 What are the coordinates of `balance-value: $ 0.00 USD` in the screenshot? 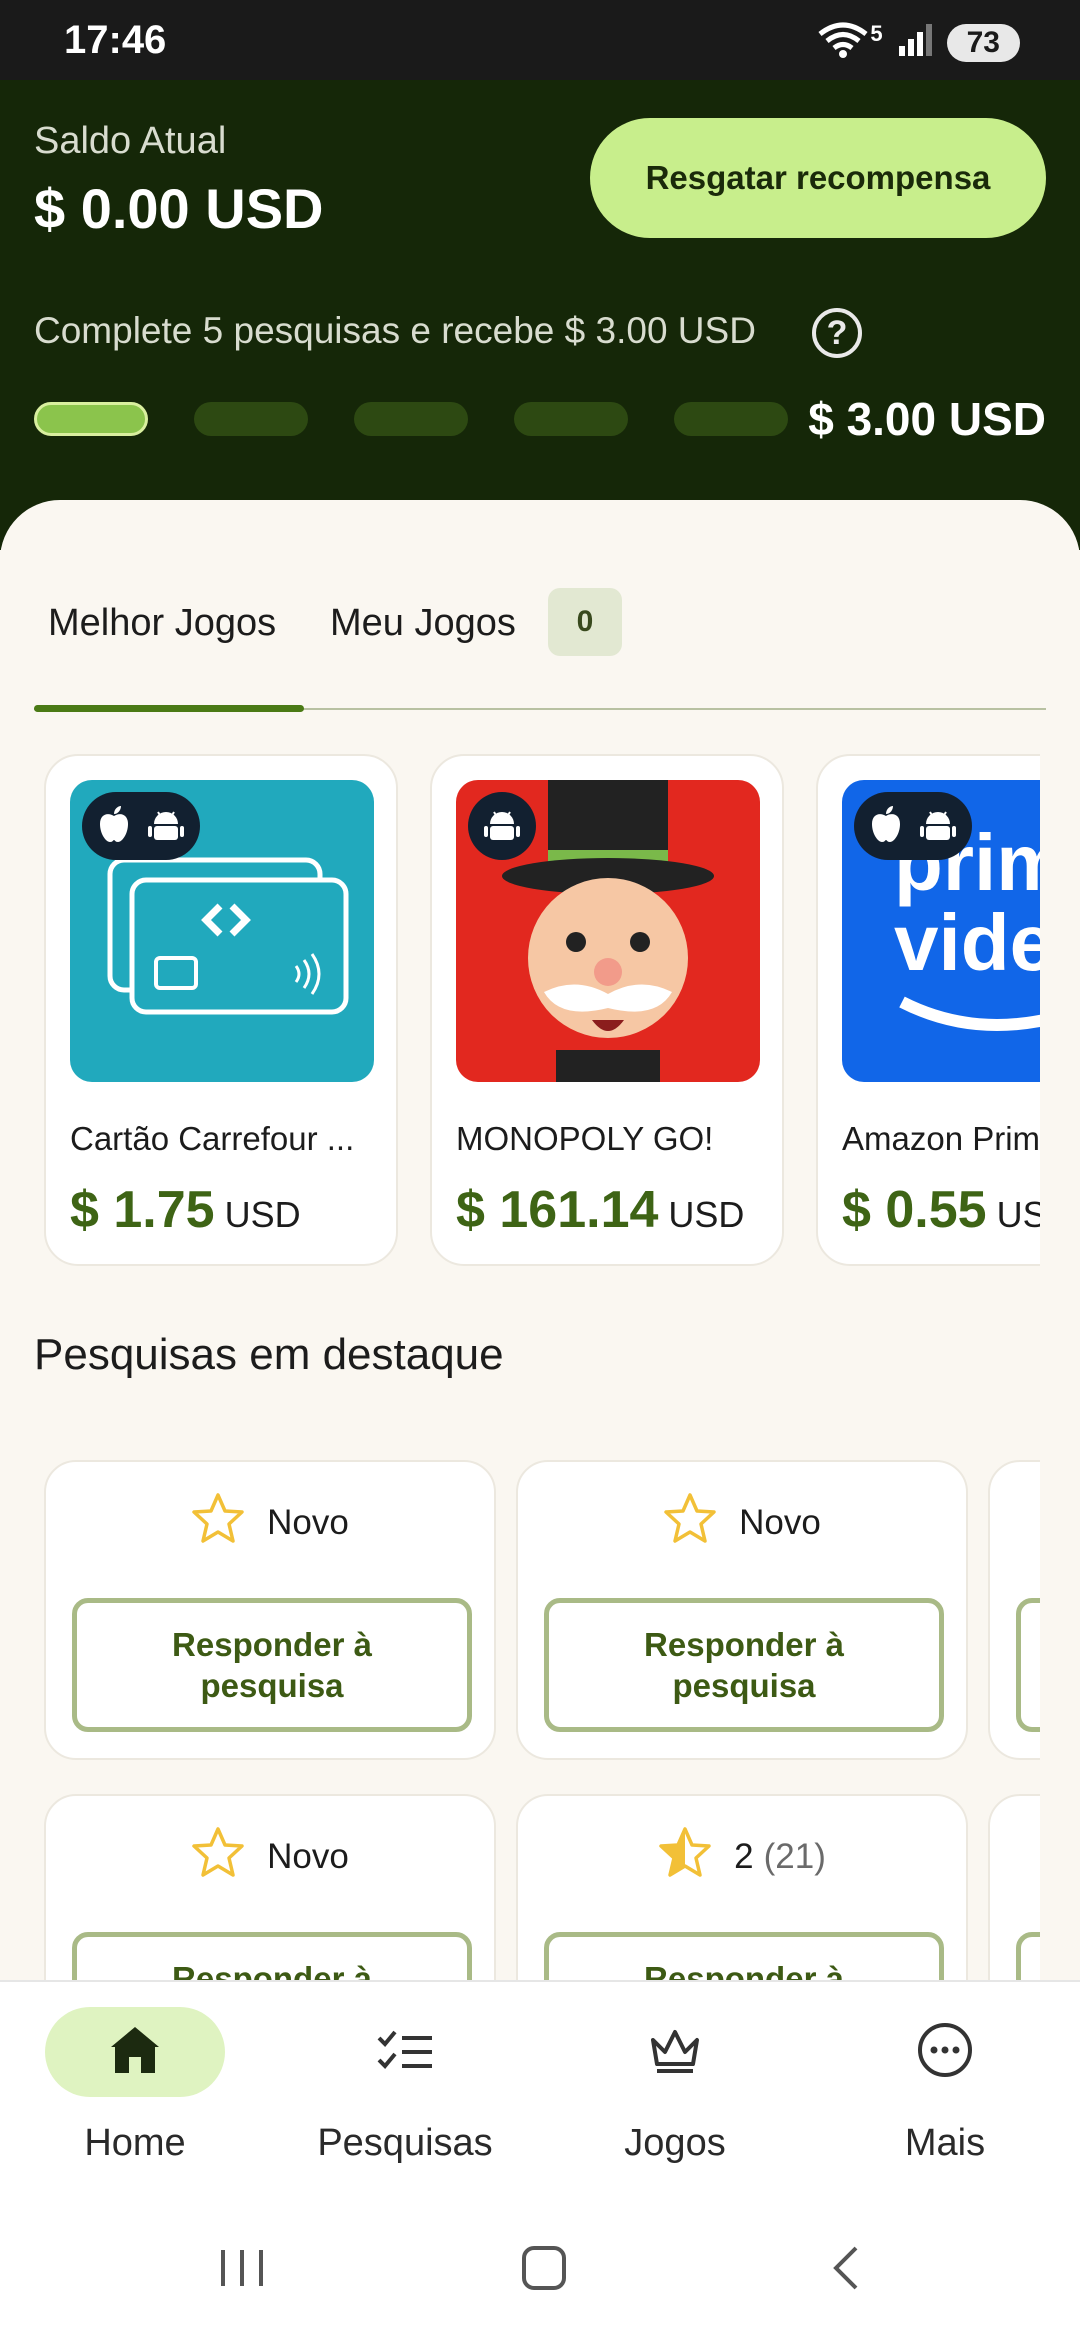 It's located at (179, 208).